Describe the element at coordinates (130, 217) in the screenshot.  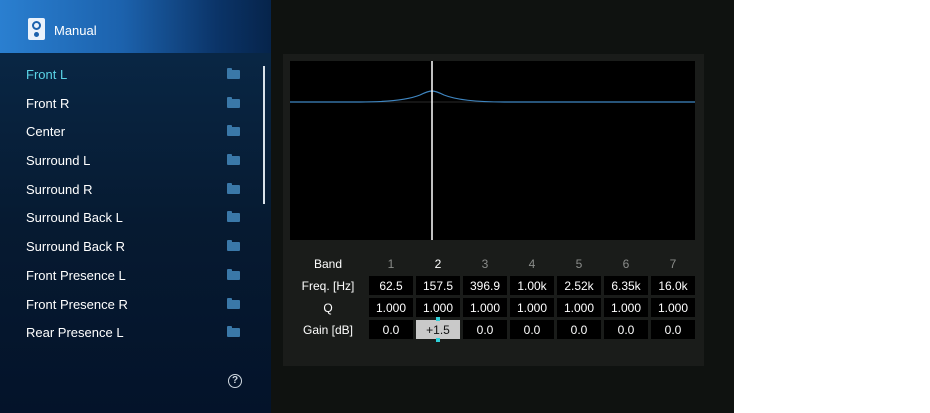
I see `sidebar-item: Surround Back L` at that location.